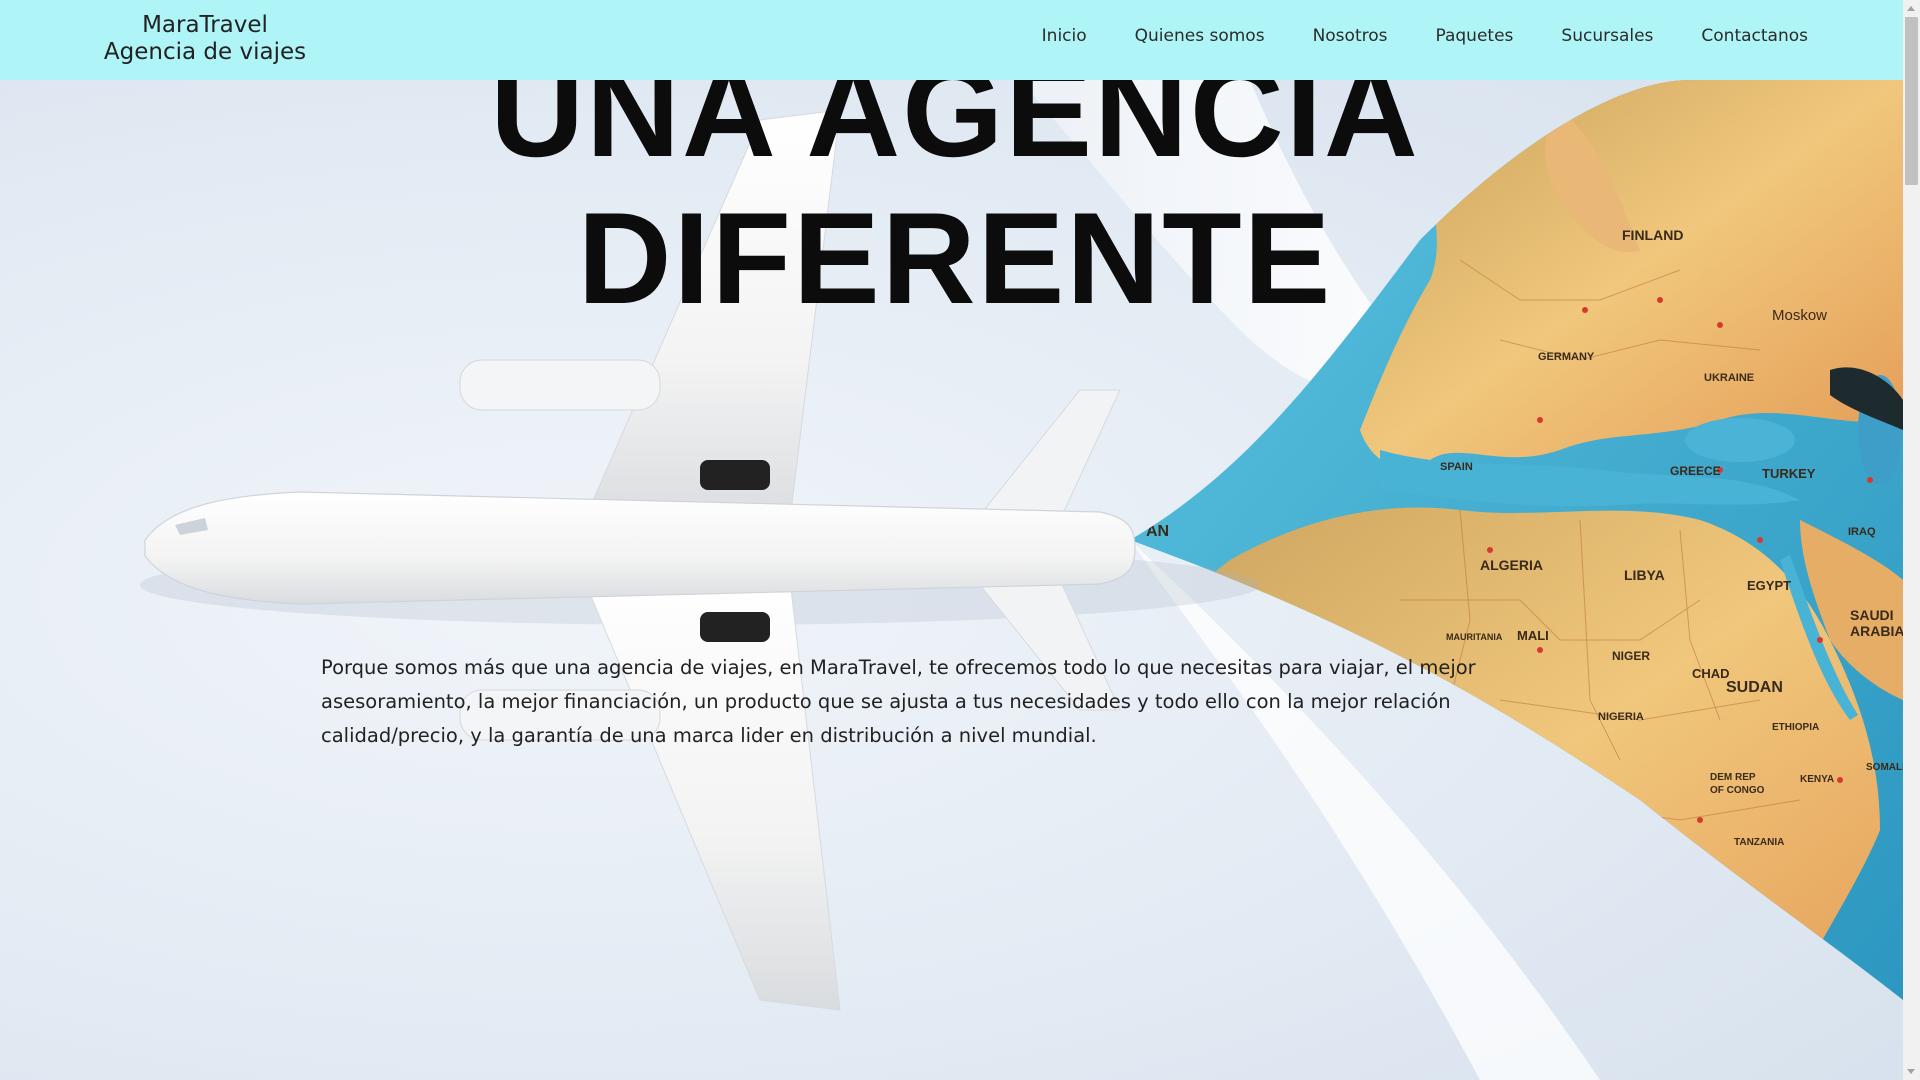 This screenshot has width=1920, height=1080. I want to click on map-label-ethiopia: ETHIOPIA, so click(1795, 727).